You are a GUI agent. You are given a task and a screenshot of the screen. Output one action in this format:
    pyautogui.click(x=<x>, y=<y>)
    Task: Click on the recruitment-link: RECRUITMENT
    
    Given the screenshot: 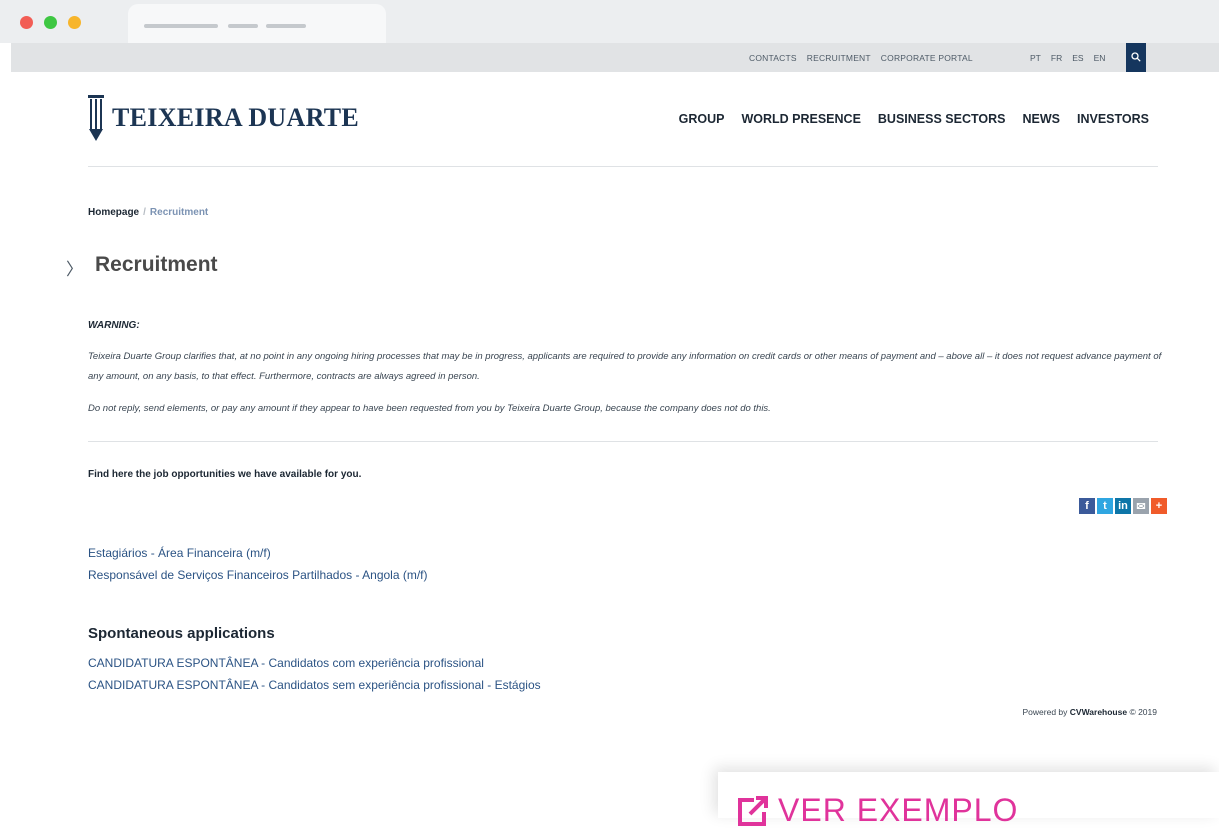 What is the action you would take?
    pyautogui.click(x=839, y=58)
    